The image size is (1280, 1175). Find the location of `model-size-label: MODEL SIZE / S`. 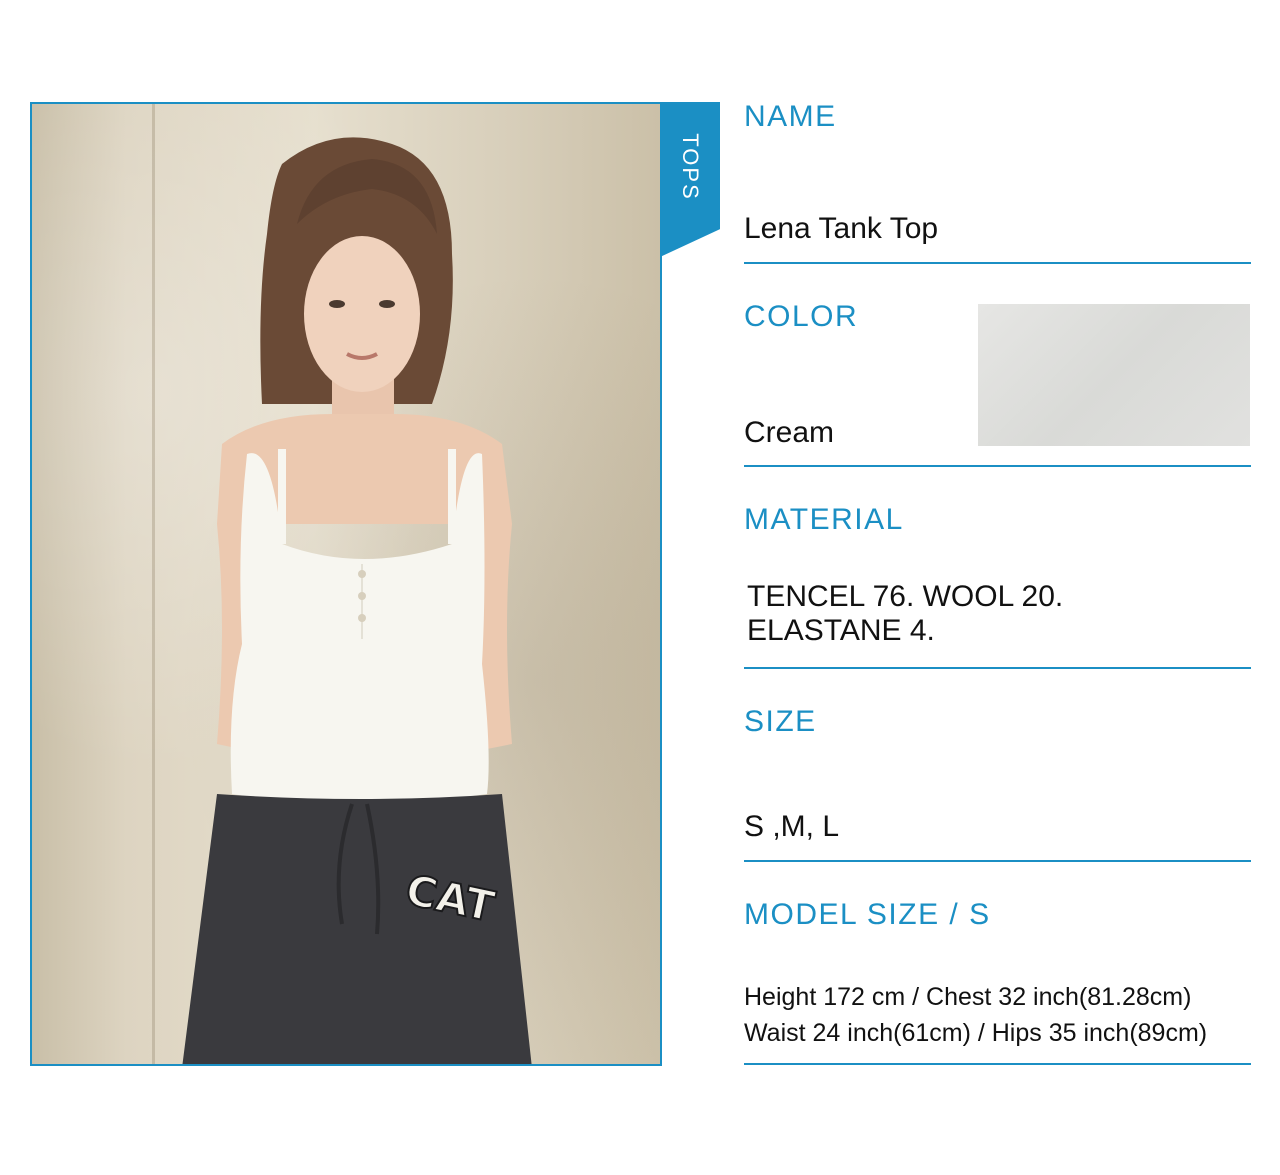

model-size-label: MODEL SIZE / S is located at coordinates (867, 914).